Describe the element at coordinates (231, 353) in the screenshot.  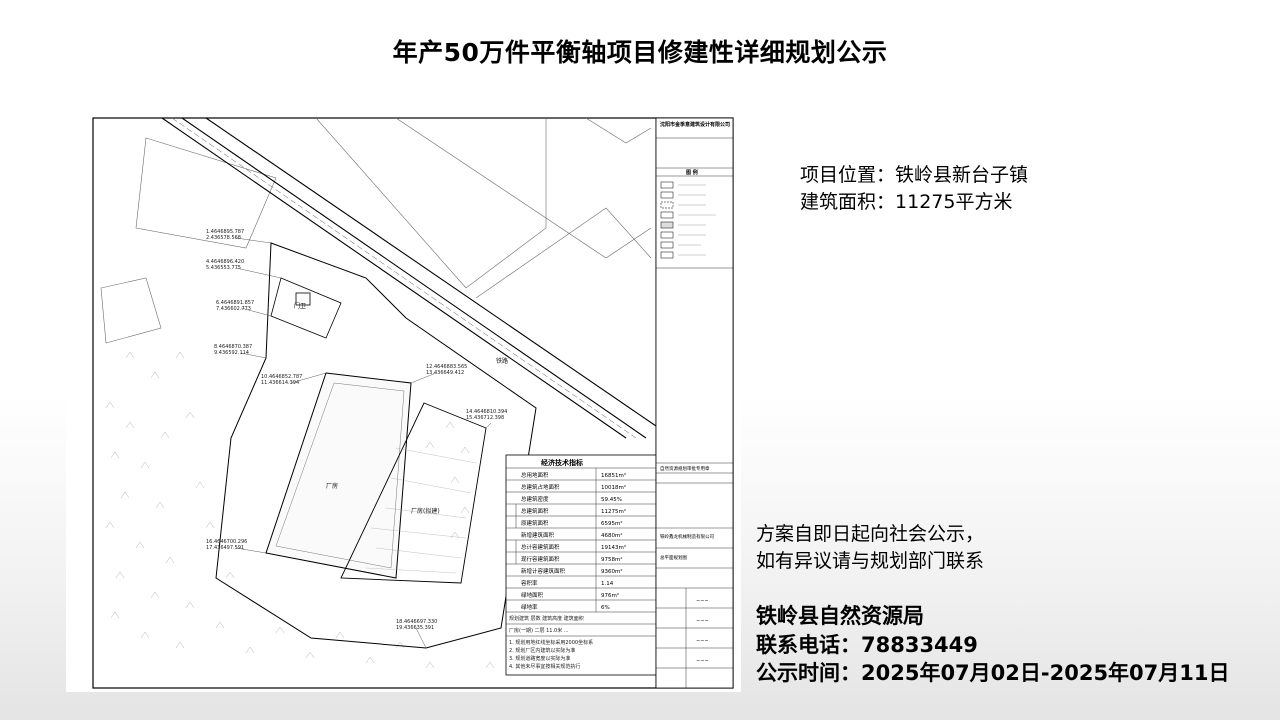
I see `svg-text: 9.436592.114` at that location.